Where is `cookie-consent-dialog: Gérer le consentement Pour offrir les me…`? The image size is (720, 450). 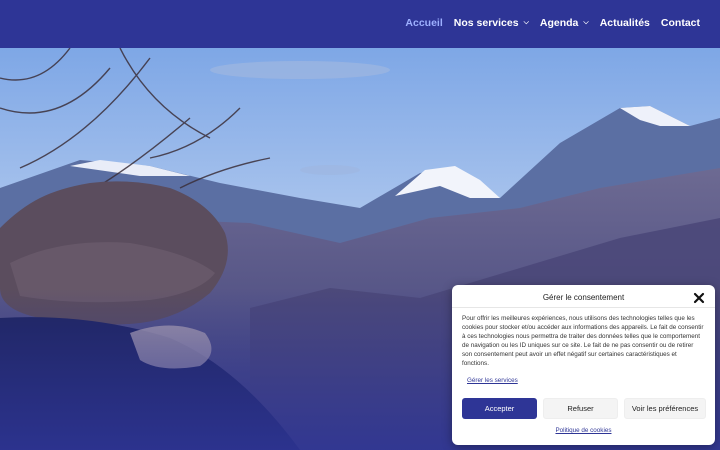
cookie-consent-dialog: Gérer le consentement Pour offrir les me… is located at coordinates (583, 365).